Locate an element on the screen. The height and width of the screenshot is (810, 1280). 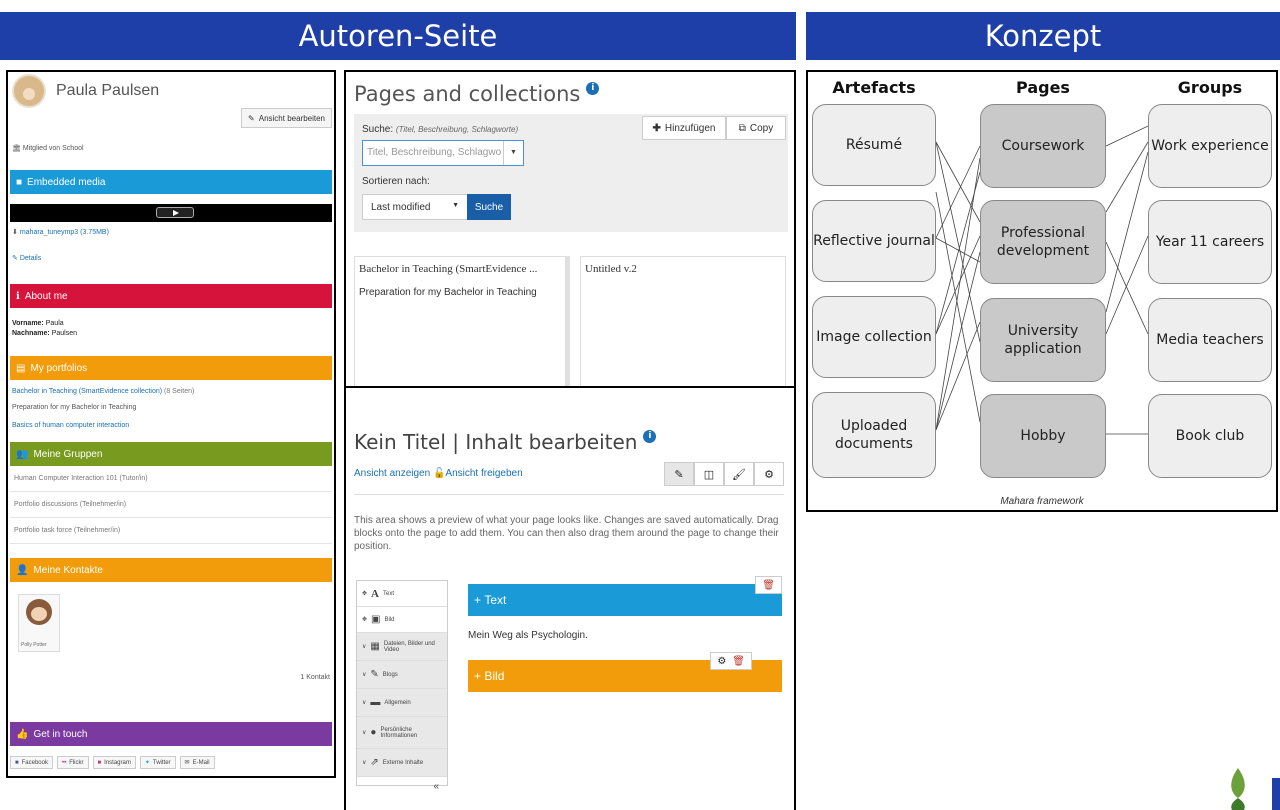
text-block-title: Text is located at coordinates (495, 600).